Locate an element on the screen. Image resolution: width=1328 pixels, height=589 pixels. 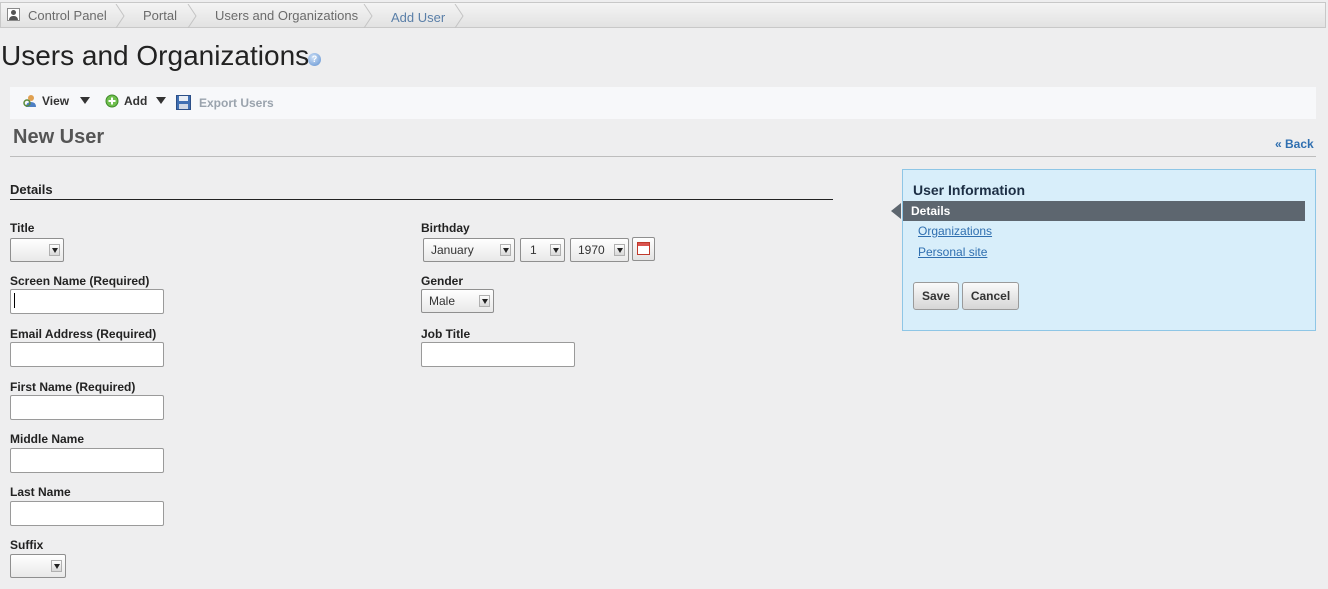
title-label: Title is located at coordinates (22, 228).